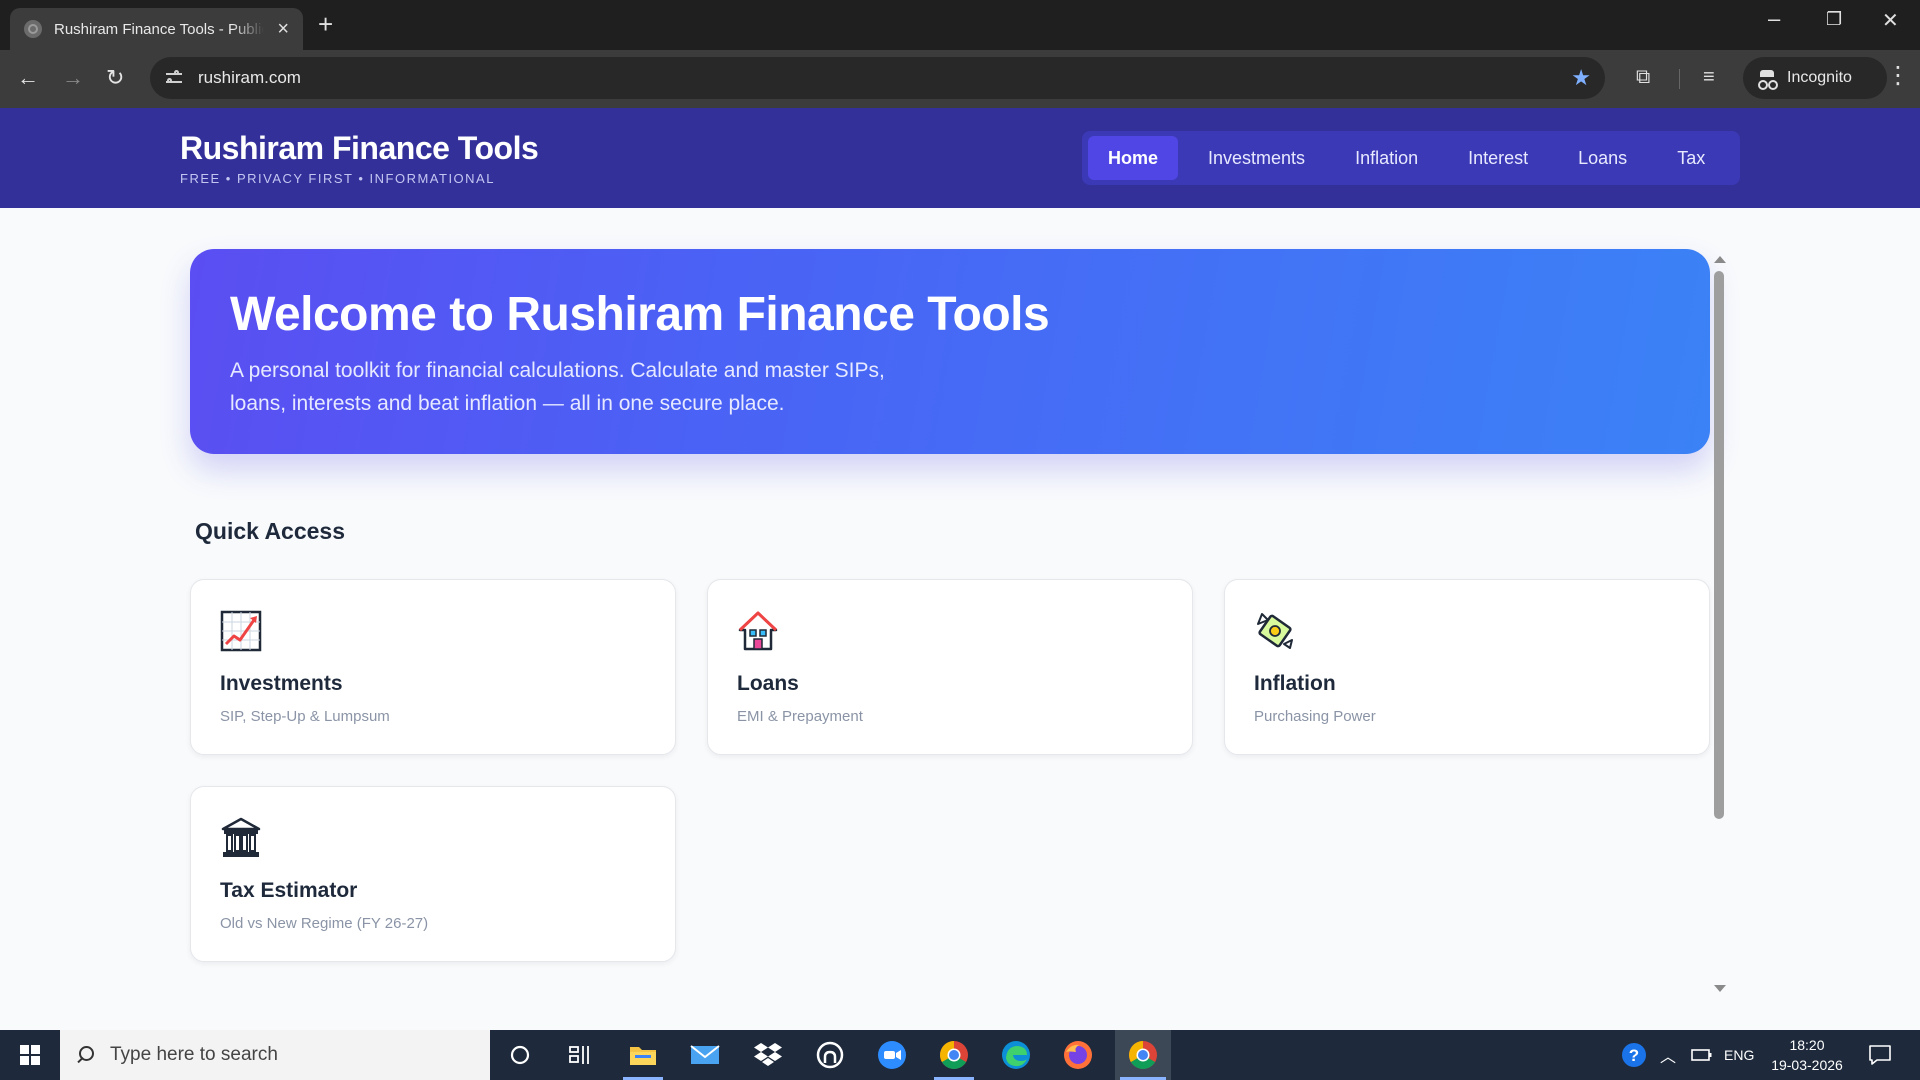 The width and height of the screenshot is (1920, 1080). What do you see at coordinates (281, 683) in the screenshot?
I see `card-title: Investments` at bounding box center [281, 683].